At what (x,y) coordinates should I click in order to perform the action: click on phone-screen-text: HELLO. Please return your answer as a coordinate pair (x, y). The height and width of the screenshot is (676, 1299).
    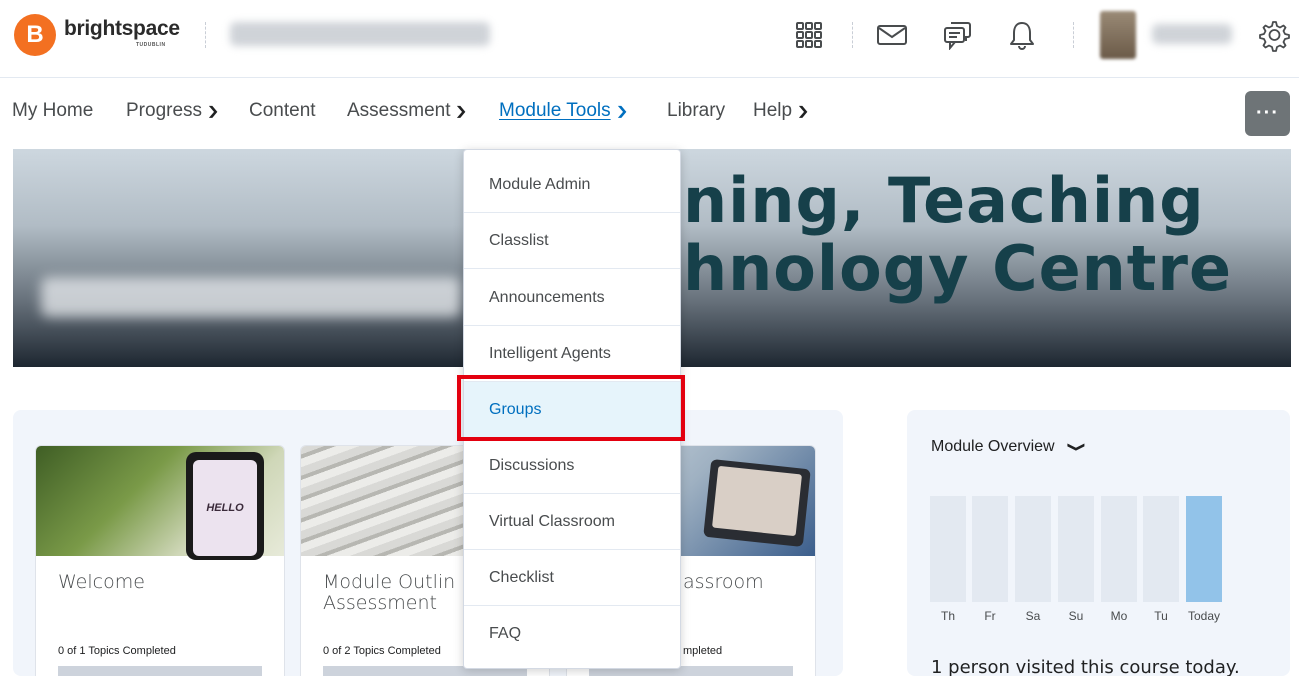
    Looking at the image, I should click on (225, 508).